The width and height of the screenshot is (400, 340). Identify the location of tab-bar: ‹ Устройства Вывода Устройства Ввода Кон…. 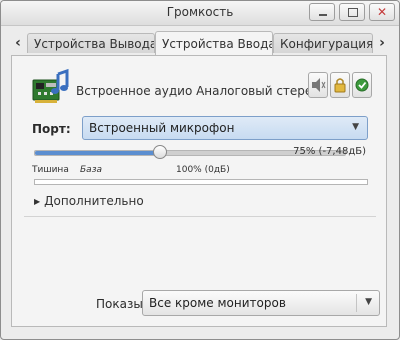
(200, 43).